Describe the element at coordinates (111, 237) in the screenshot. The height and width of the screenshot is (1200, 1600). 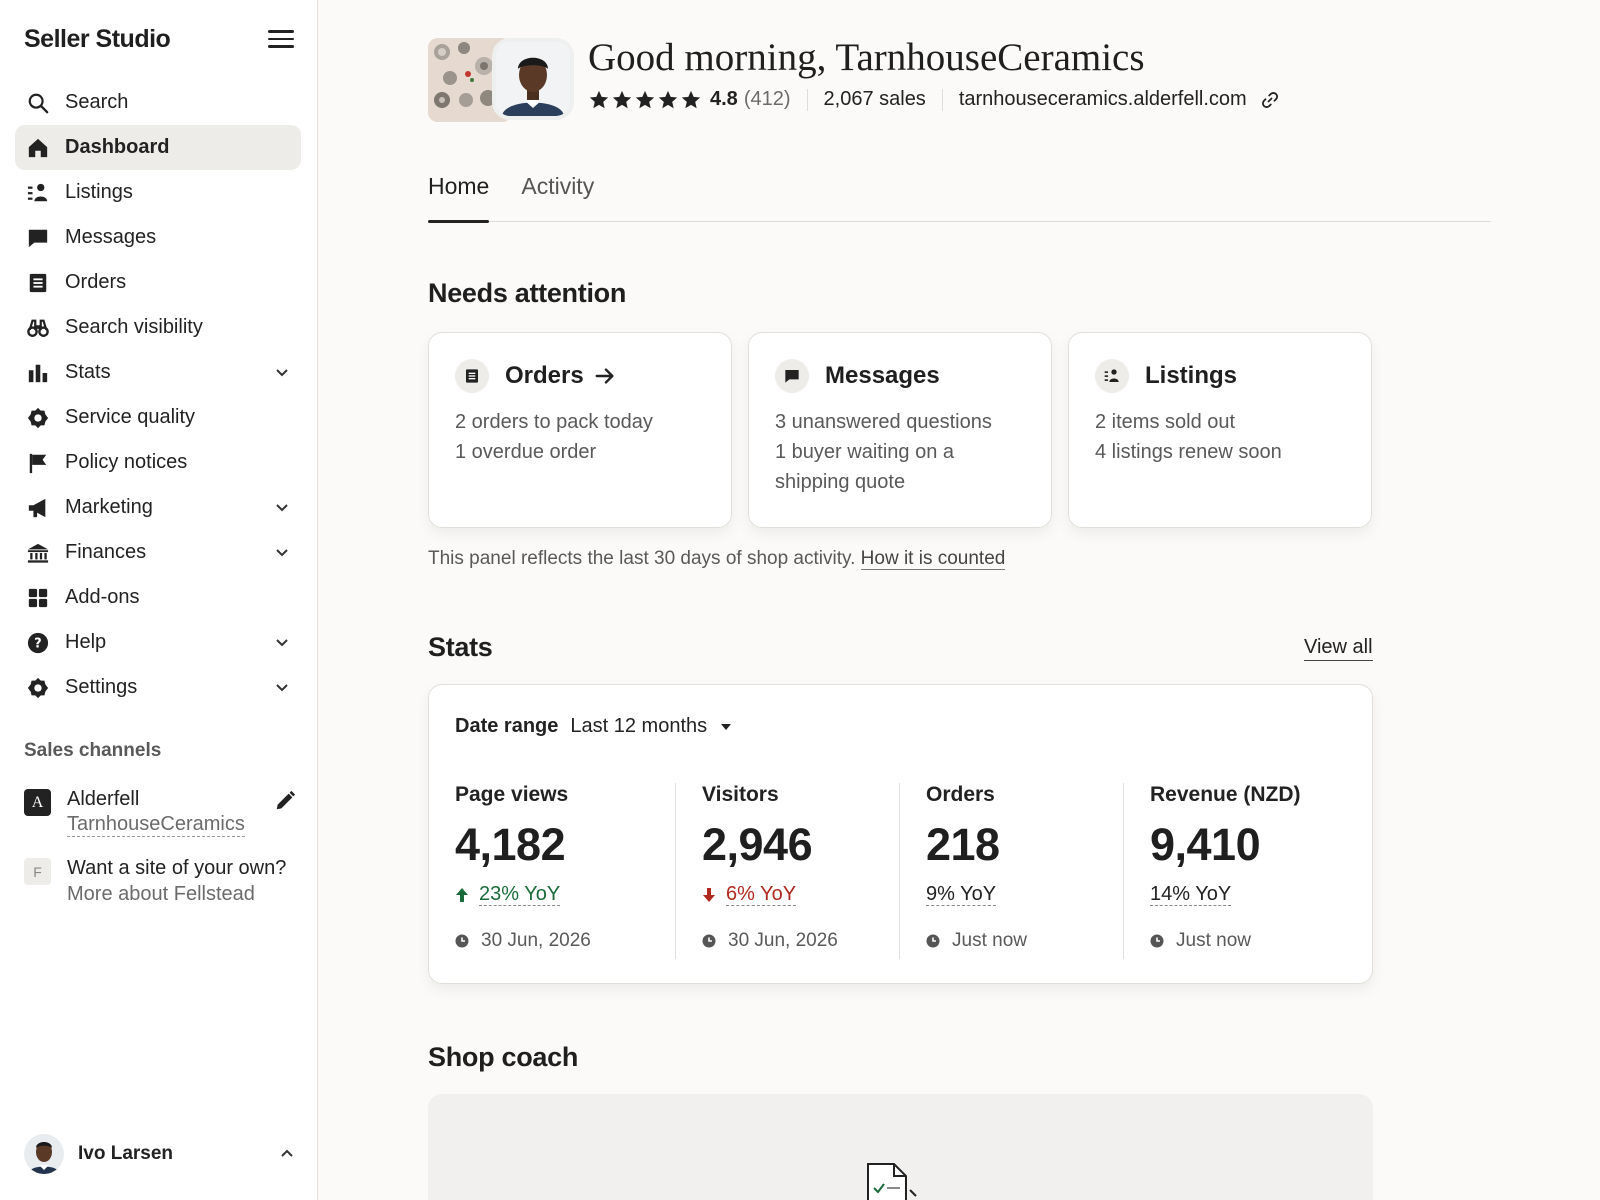
I see `sidebar-item-label: Messages` at that location.